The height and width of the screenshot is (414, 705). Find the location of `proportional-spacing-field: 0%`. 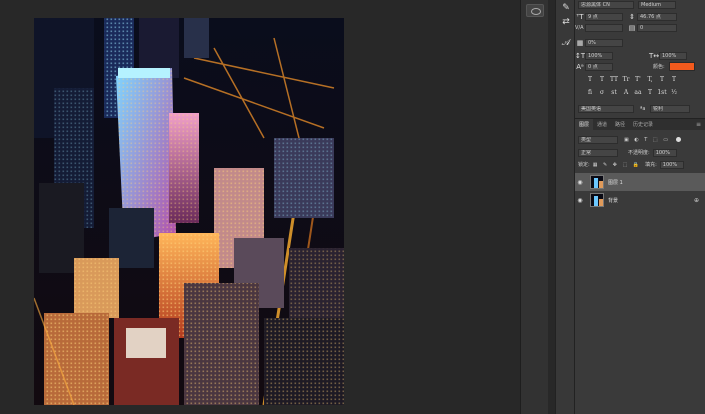

proportional-spacing-field: 0% is located at coordinates (604, 42).